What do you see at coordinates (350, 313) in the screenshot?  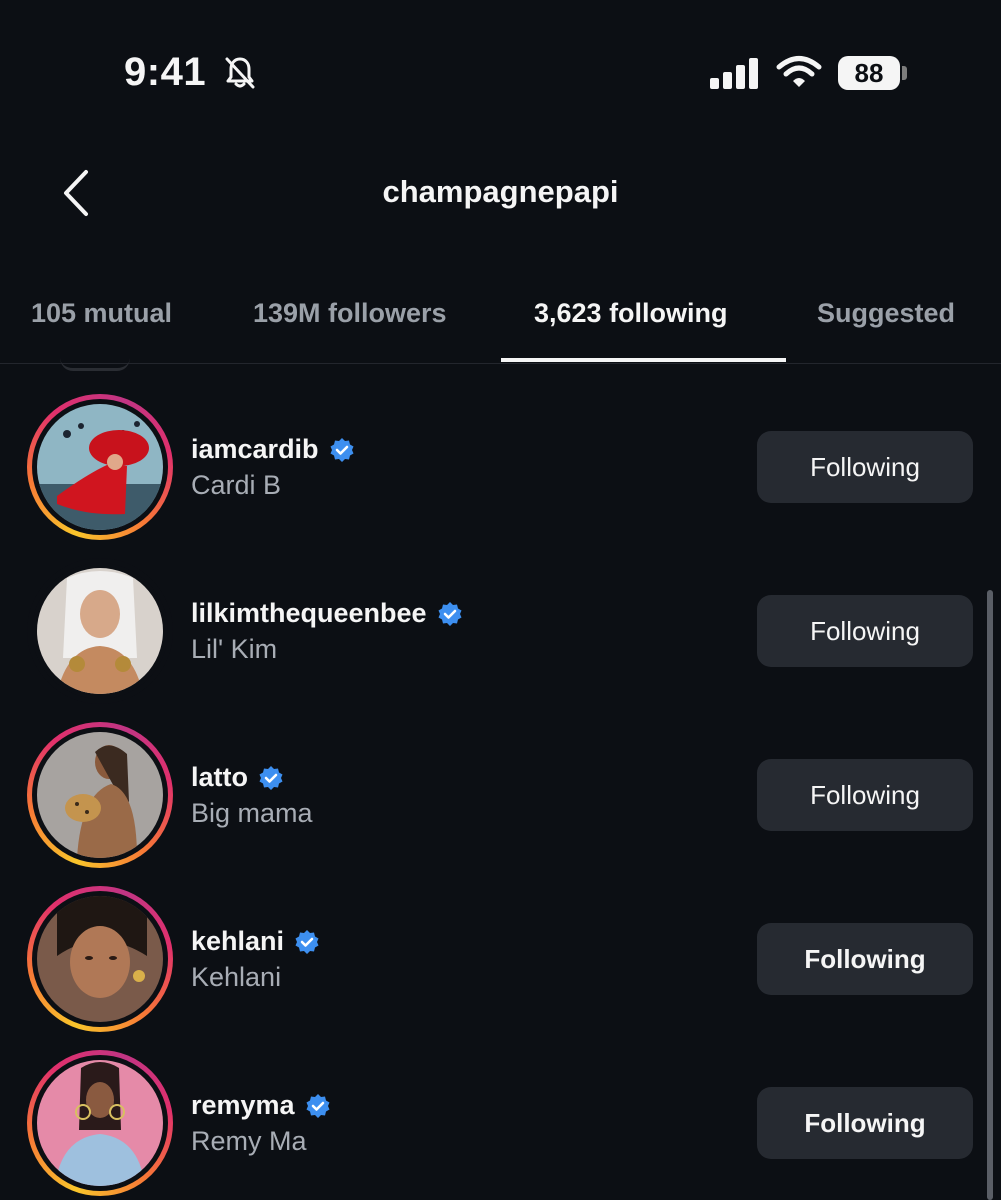 I see `tab-followers: 139M followers` at bounding box center [350, 313].